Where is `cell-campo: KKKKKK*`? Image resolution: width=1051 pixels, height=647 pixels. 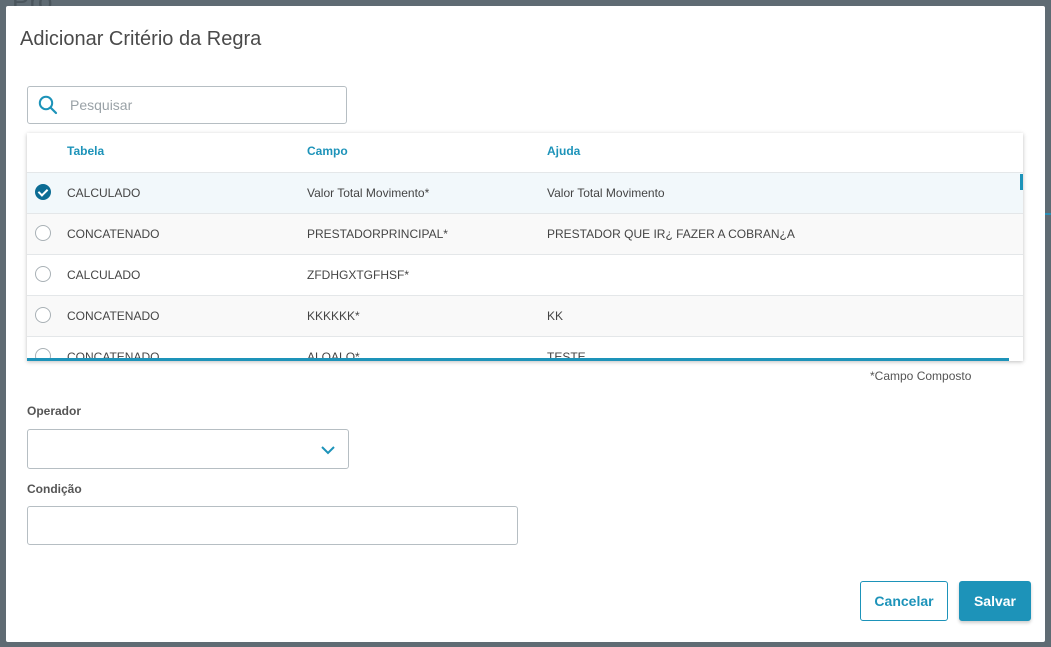
cell-campo: KKKKKK* is located at coordinates (333, 316).